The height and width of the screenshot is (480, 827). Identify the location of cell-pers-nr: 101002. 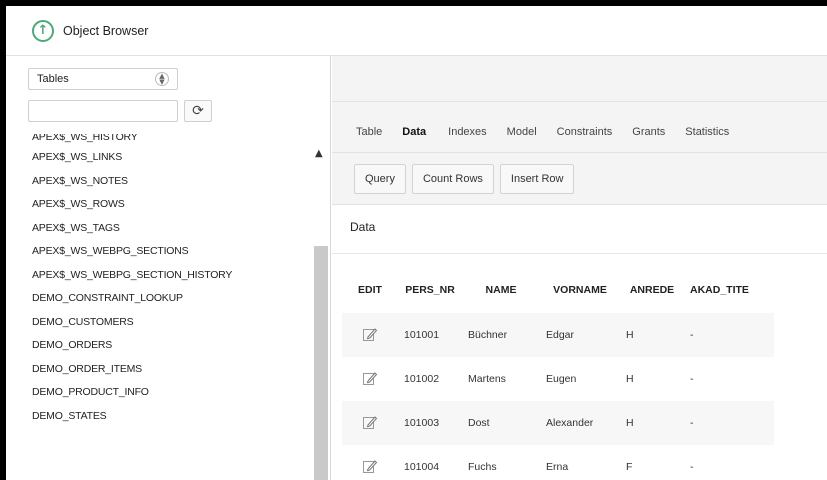
(430, 379).